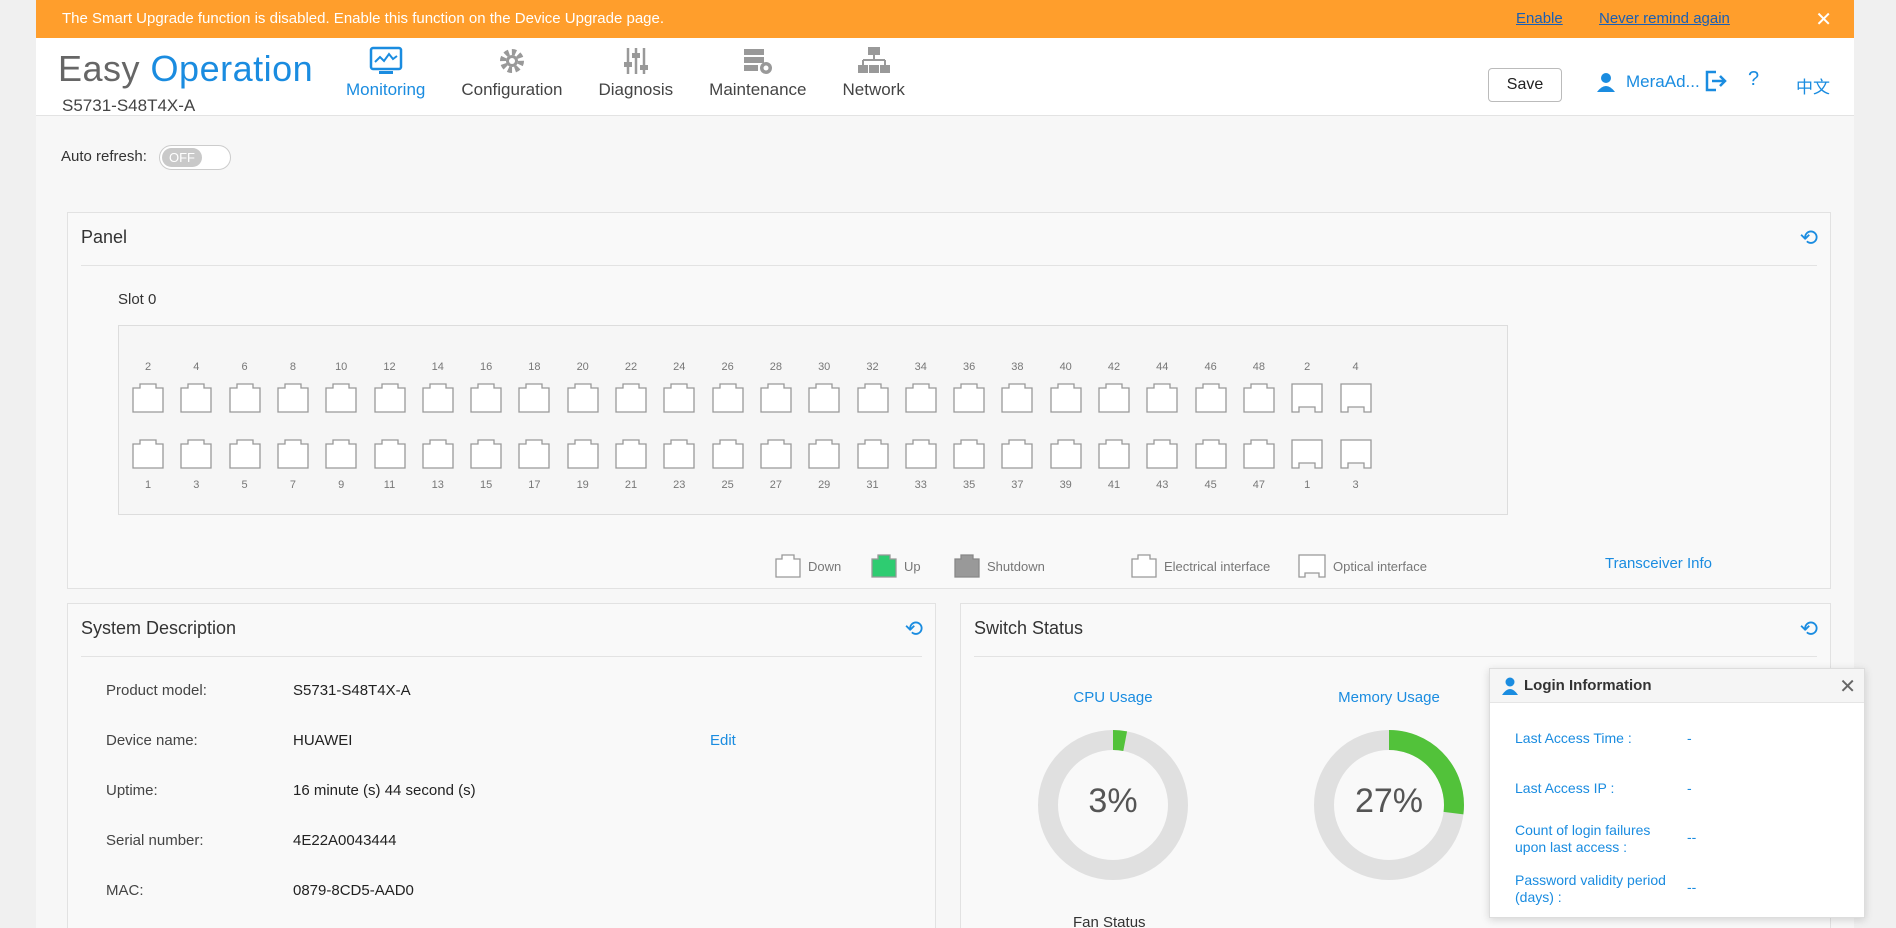 The width and height of the screenshot is (1896, 928). Describe the element at coordinates (1847, 686) in the screenshot. I see `login-info-close-icon: ✕` at that location.